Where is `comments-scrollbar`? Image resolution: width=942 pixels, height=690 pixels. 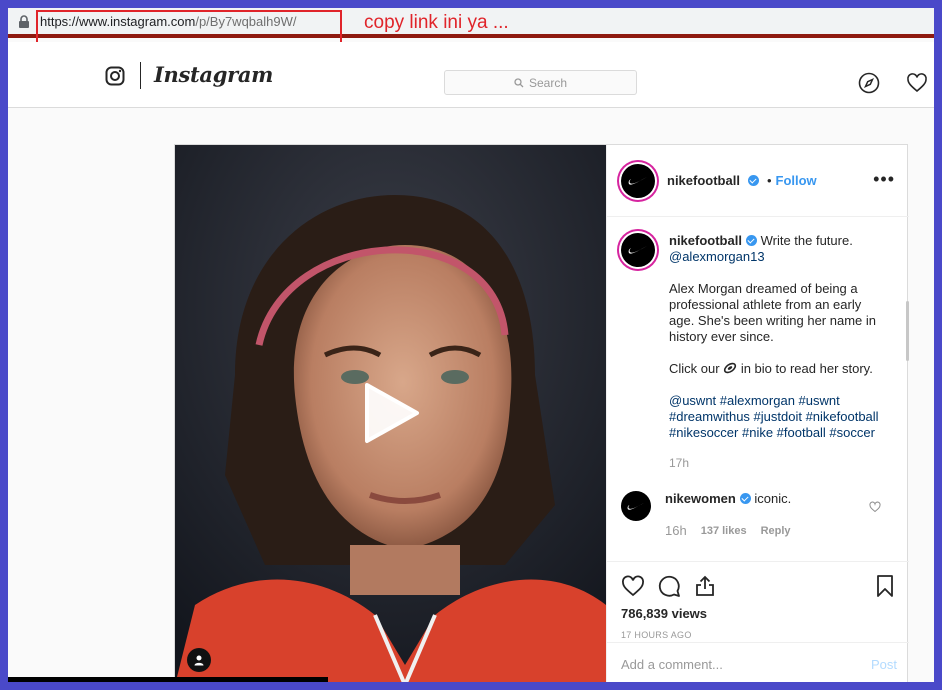
comments-scrollbar is located at coordinates (907, 331).